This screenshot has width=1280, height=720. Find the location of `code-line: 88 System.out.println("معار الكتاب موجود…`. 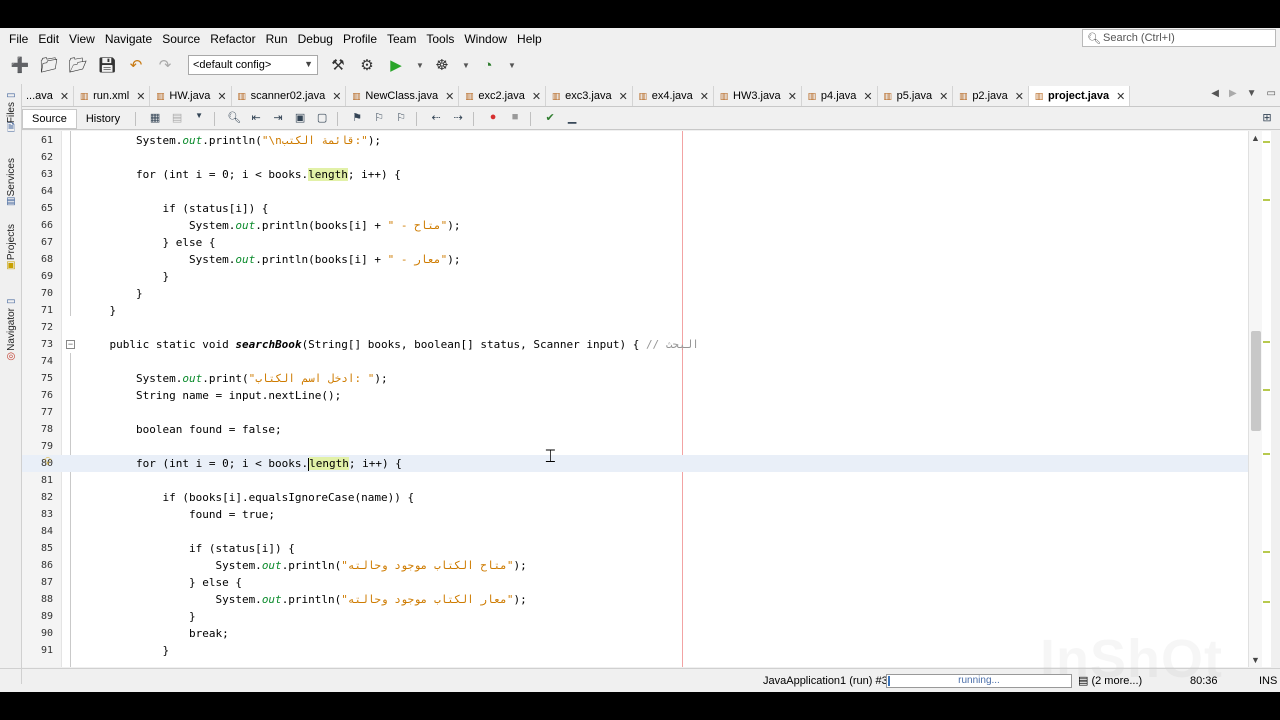

code-line: 88 System.out.println("معار الكتاب موجود… is located at coordinates (635, 599).